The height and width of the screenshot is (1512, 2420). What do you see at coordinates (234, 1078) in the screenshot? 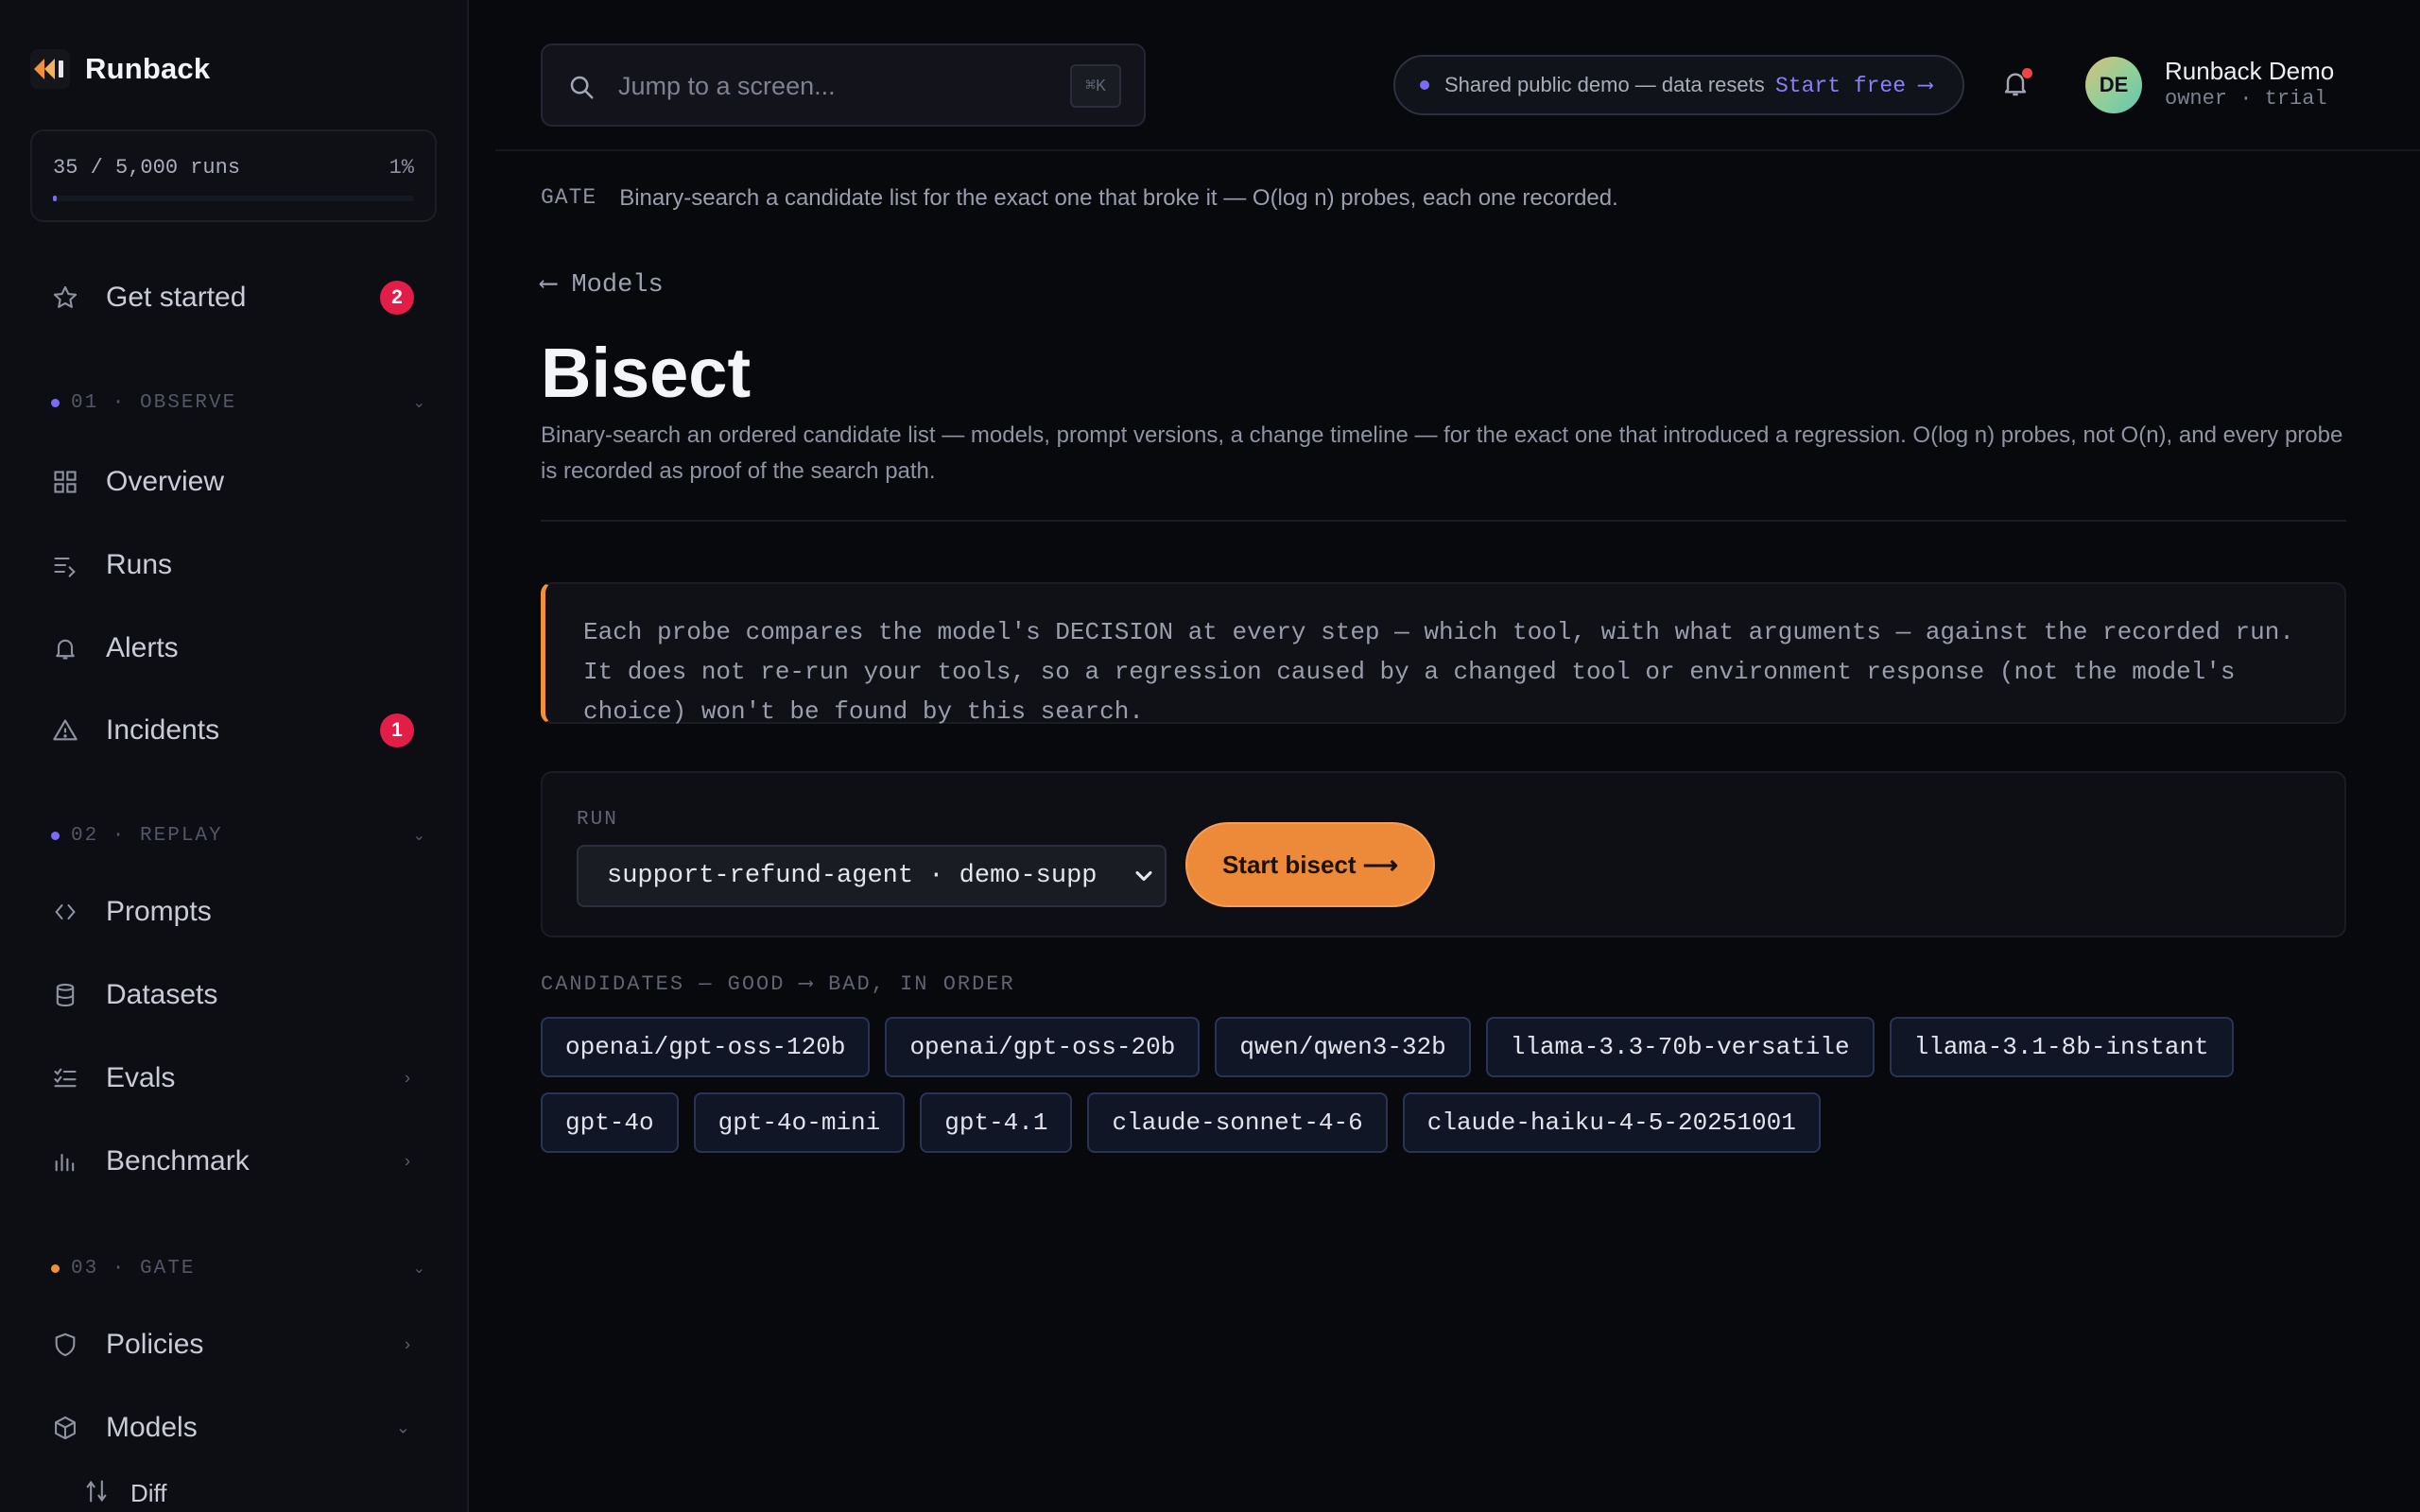
I see `sidebar-item-evals: Evals ›` at bounding box center [234, 1078].